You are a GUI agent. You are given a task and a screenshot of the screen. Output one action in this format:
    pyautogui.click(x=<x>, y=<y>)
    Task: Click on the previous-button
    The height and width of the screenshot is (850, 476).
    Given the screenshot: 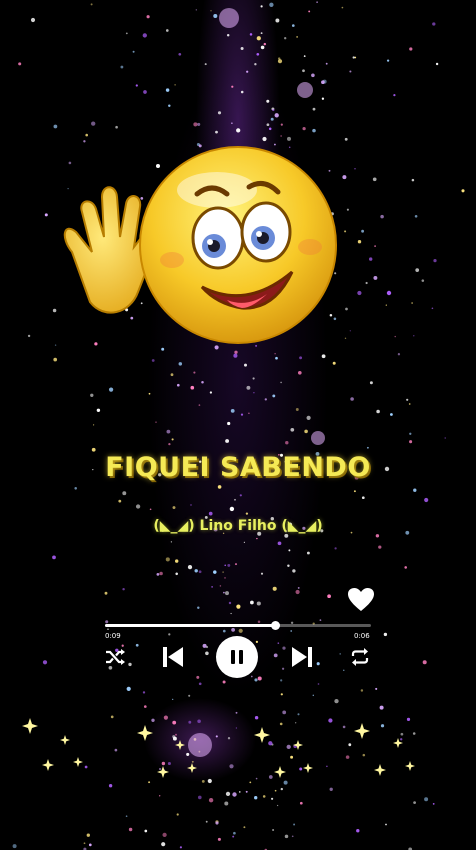 What is the action you would take?
    pyautogui.click(x=173, y=657)
    